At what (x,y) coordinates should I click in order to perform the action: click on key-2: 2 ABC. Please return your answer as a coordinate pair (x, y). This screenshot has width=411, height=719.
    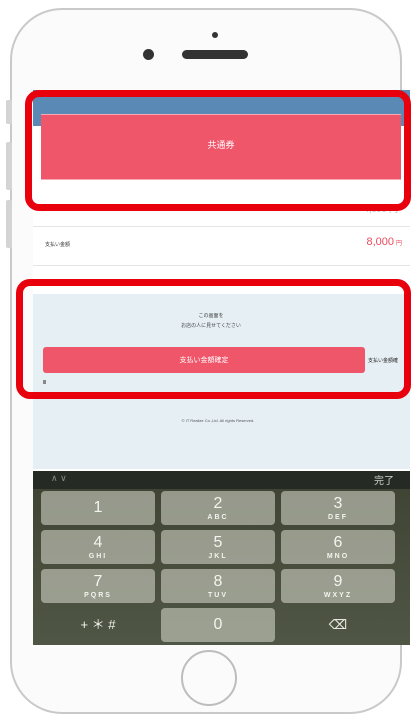
    Looking at the image, I should click on (218, 508).